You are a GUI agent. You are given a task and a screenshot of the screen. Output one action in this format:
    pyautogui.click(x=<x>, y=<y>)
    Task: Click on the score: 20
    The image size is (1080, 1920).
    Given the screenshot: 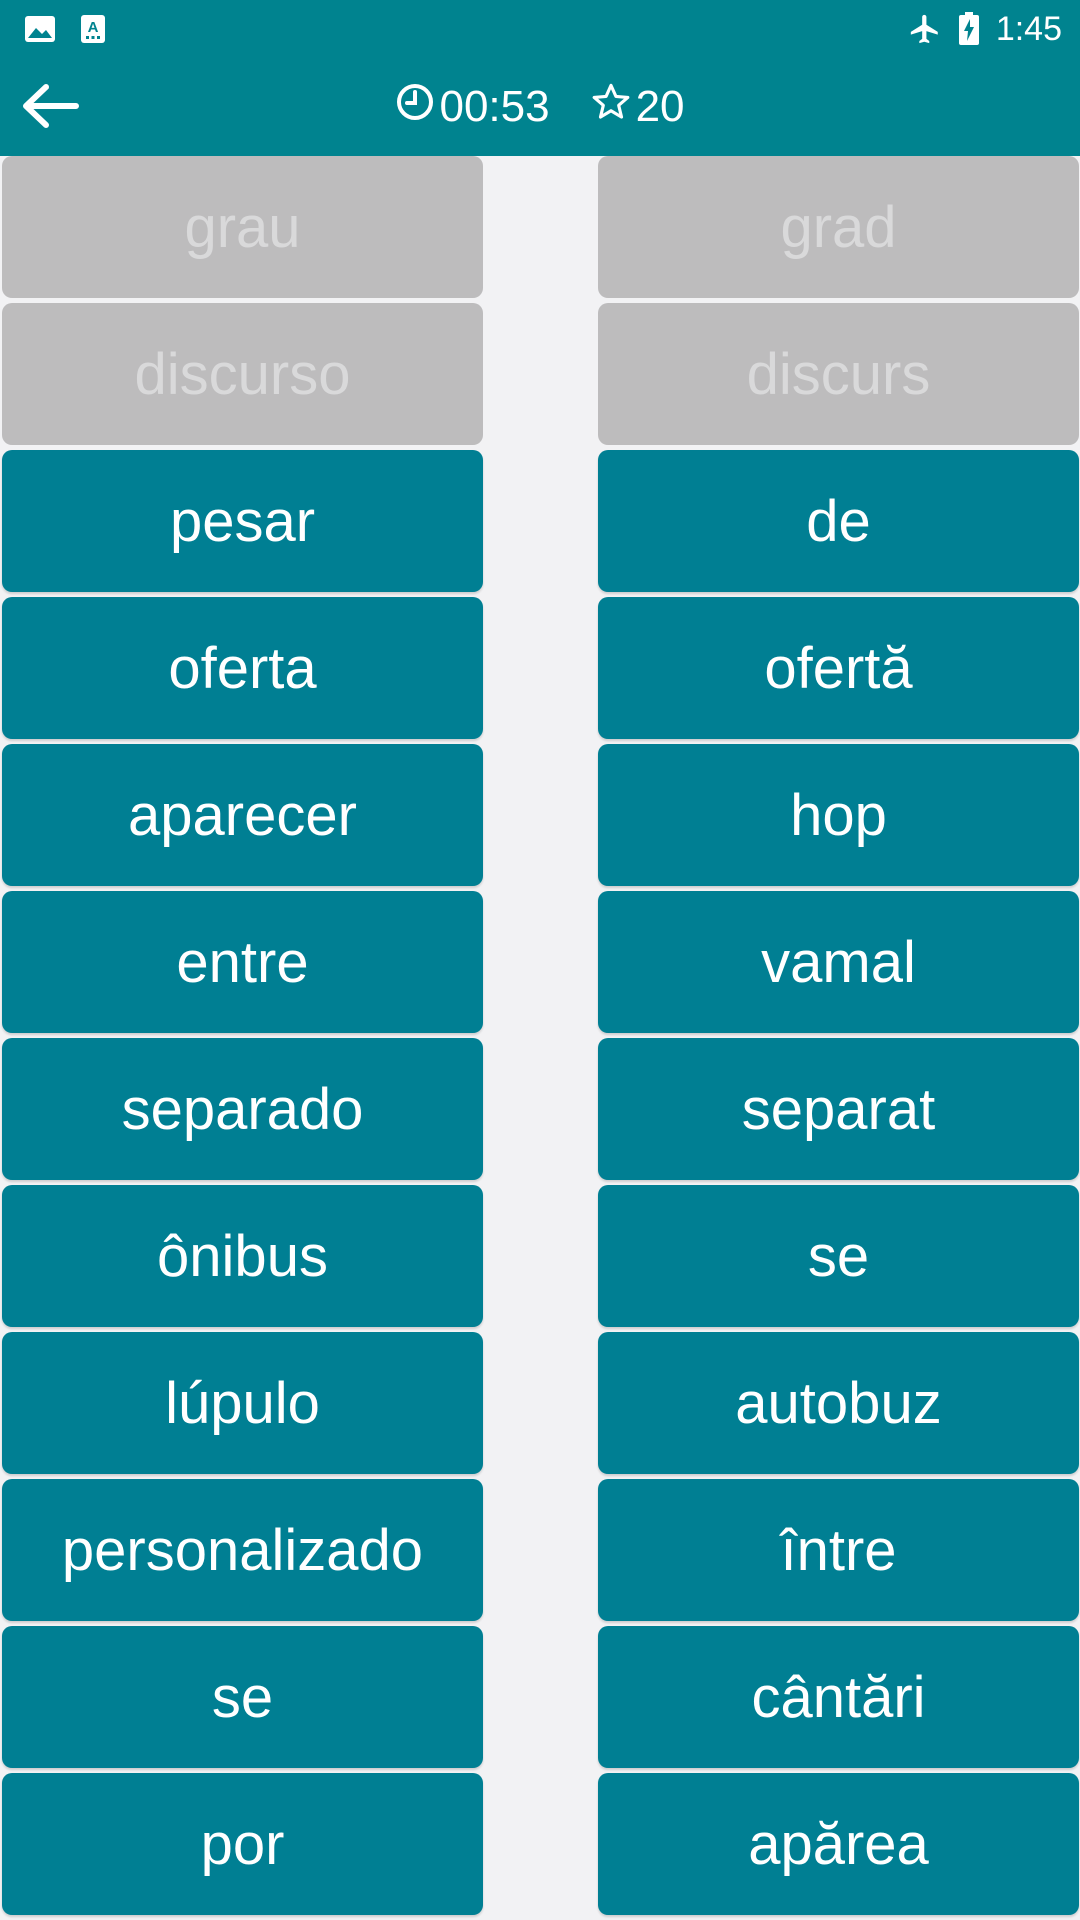 What is the action you would take?
    pyautogui.click(x=637, y=107)
    